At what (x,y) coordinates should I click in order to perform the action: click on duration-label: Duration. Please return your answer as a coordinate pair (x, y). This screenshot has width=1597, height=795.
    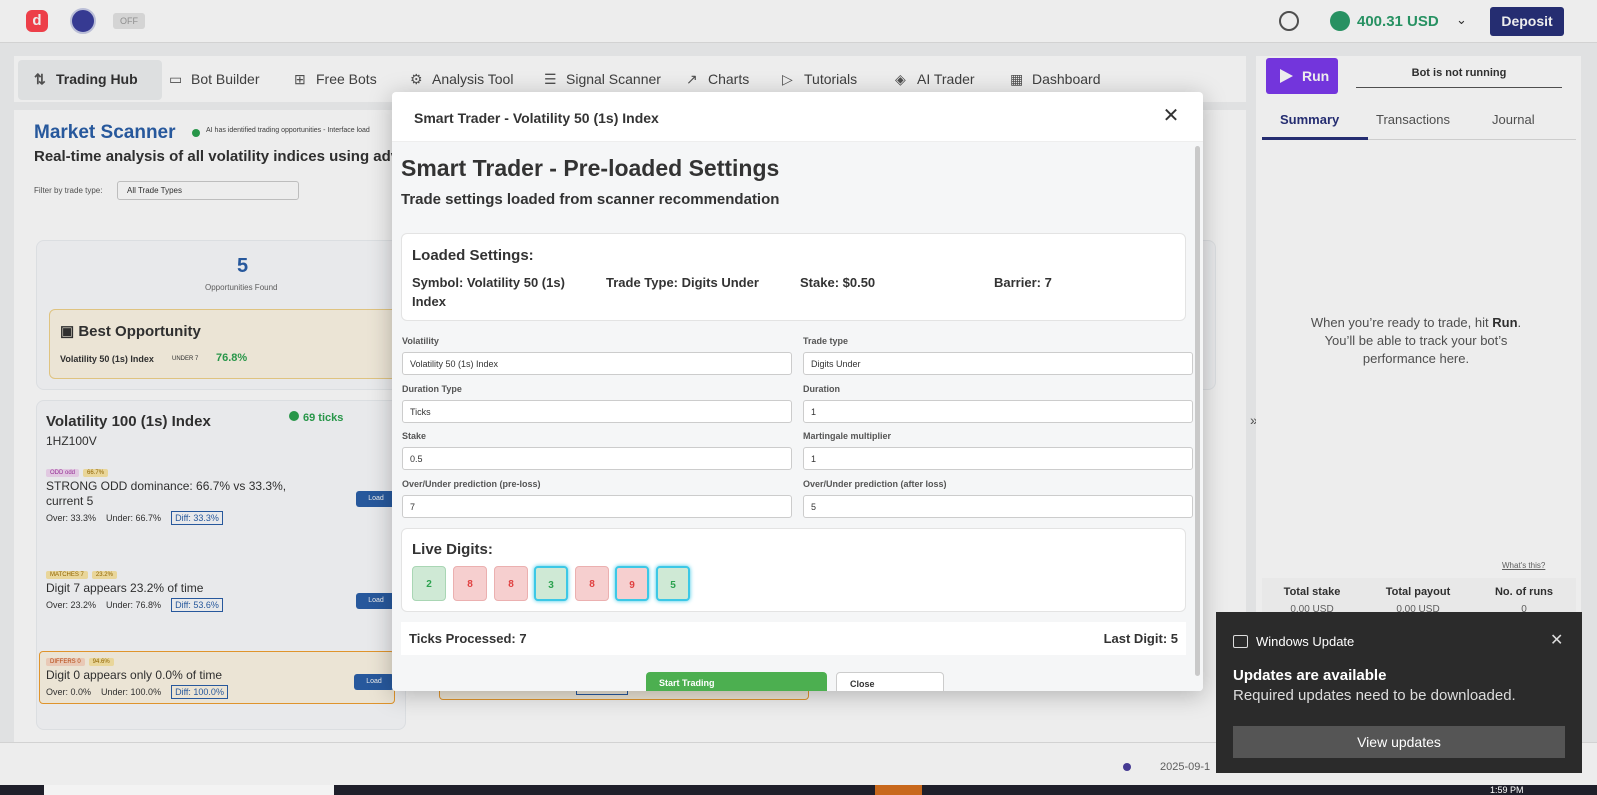
    Looking at the image, I should click on (821, 389).